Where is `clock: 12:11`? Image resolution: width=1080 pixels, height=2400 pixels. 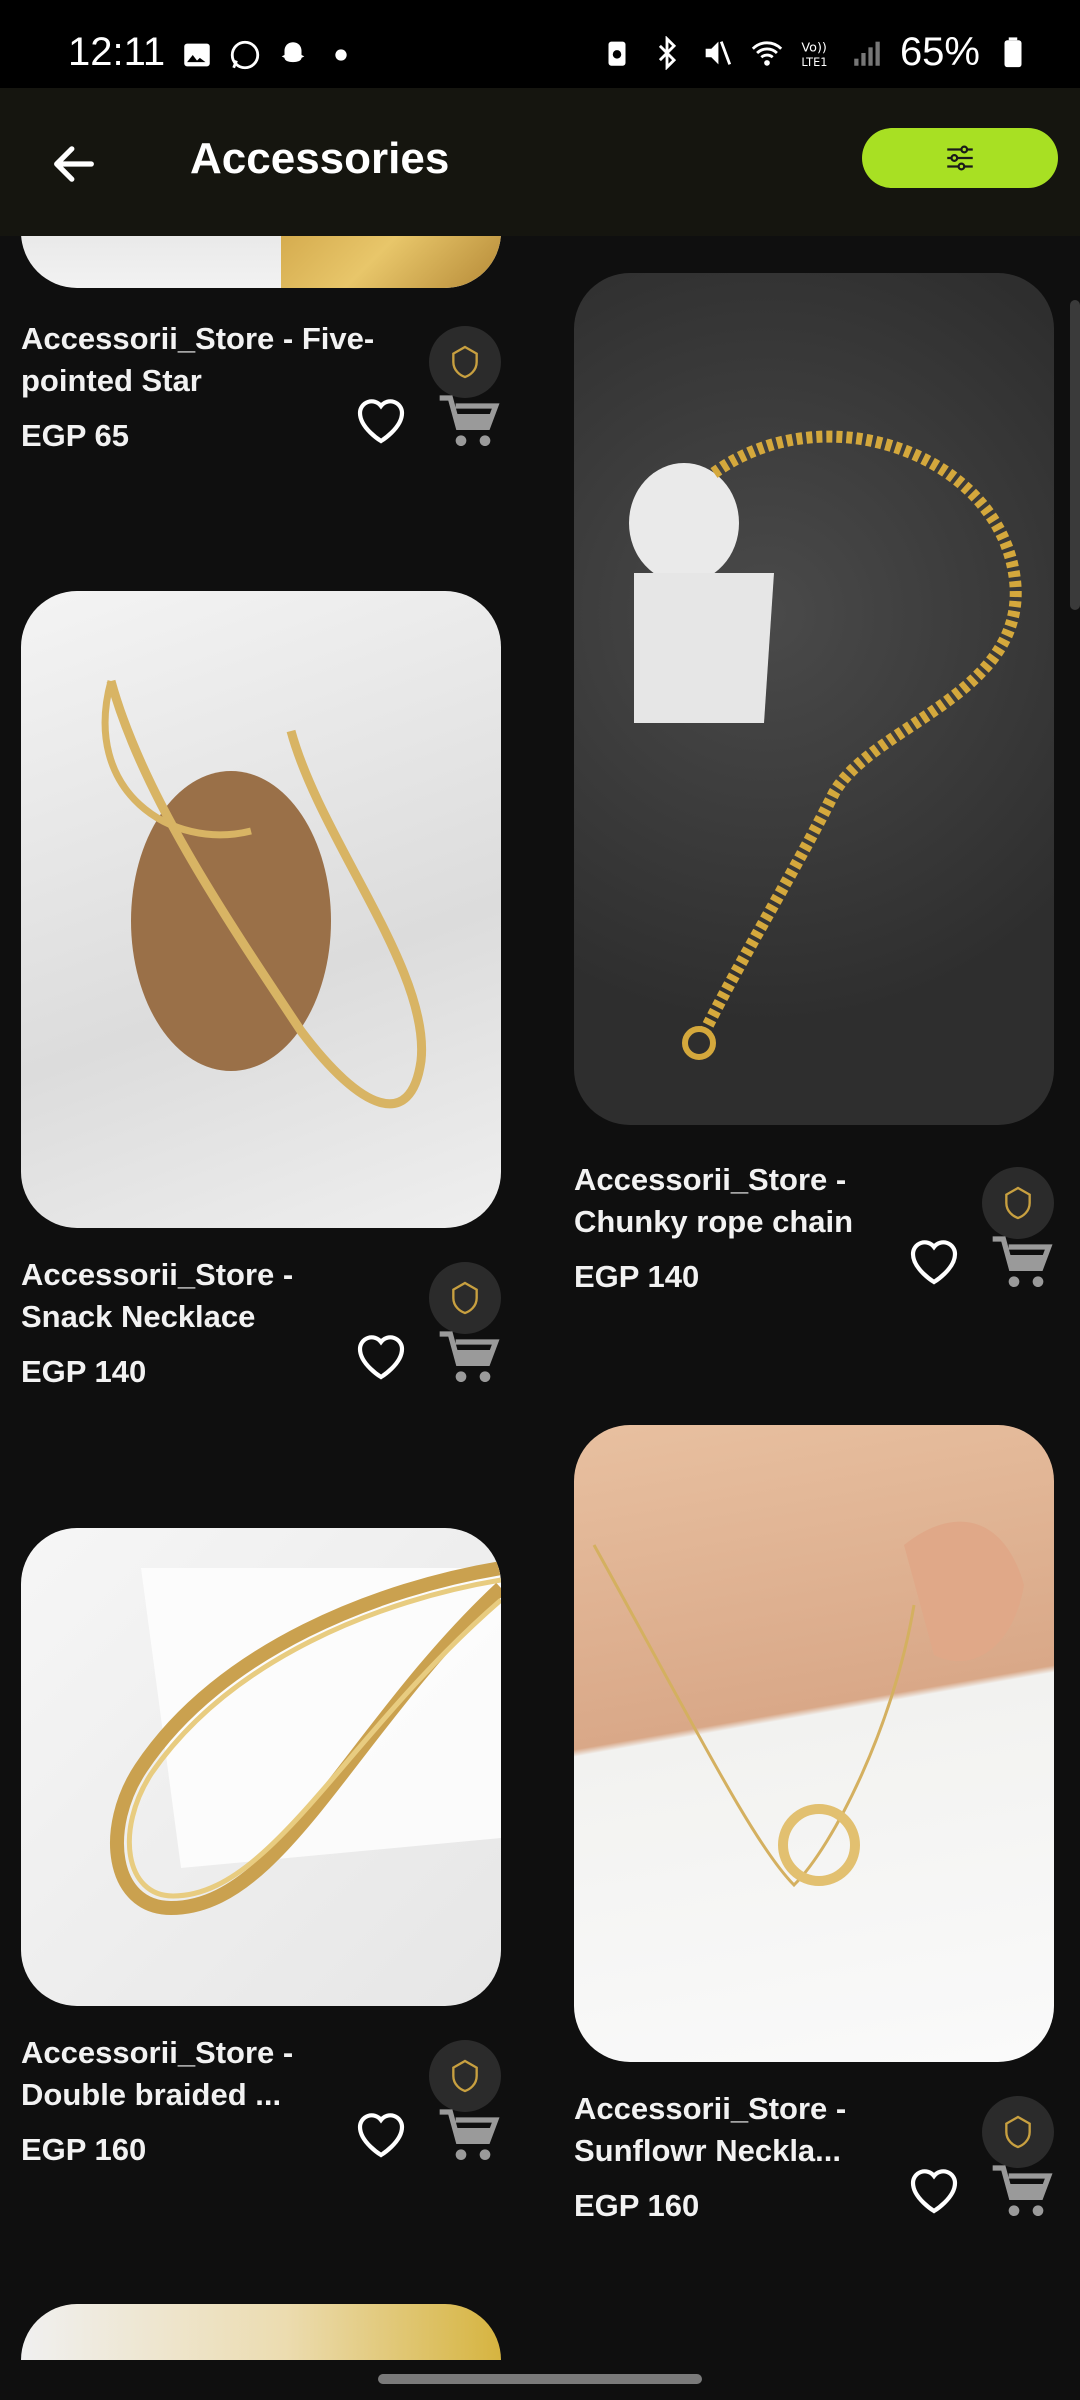 clock: 12:11 is located at coordinates (117, 52).